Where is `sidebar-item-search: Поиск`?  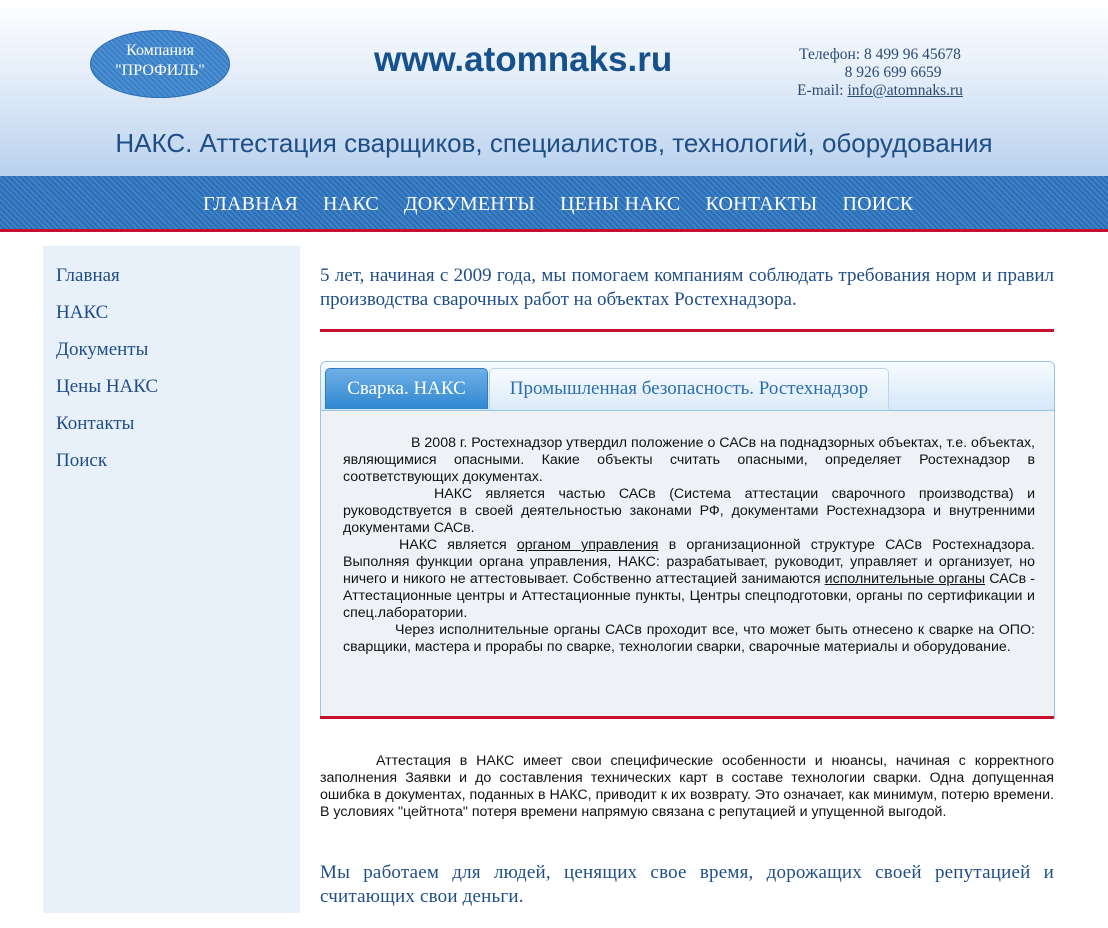 sidebar-item-search: Поиск is located at coordinates (107, 468).